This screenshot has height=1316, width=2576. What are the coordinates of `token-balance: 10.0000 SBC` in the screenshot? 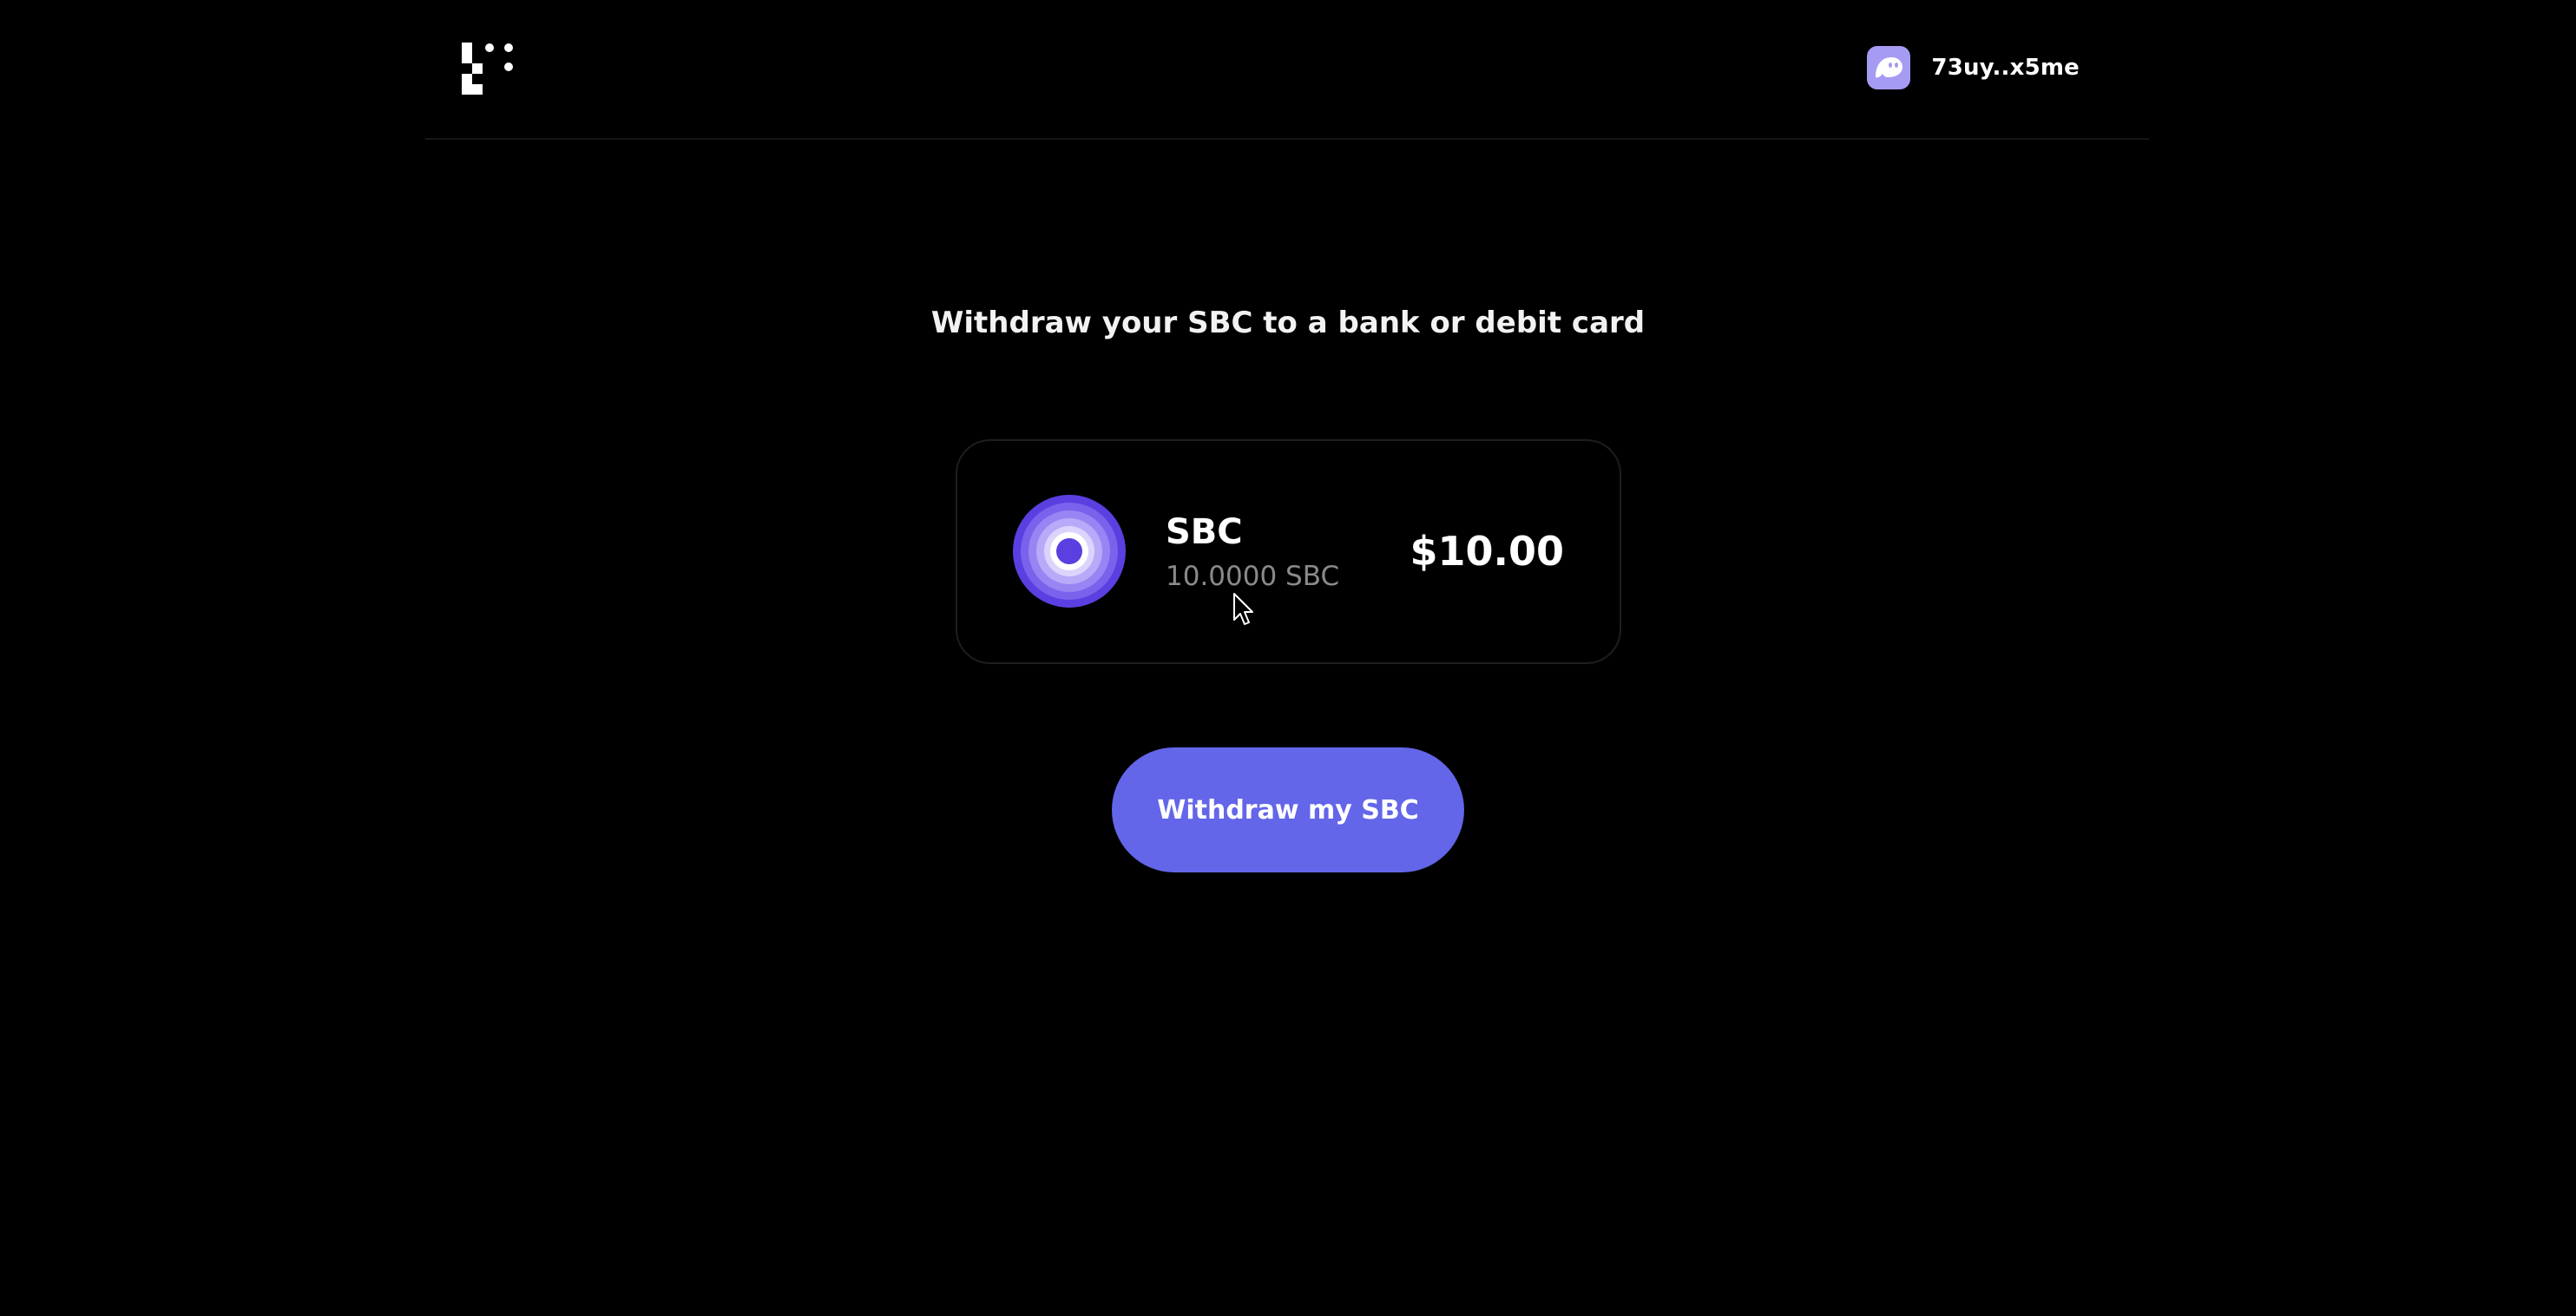 It's located at (1253, 576).